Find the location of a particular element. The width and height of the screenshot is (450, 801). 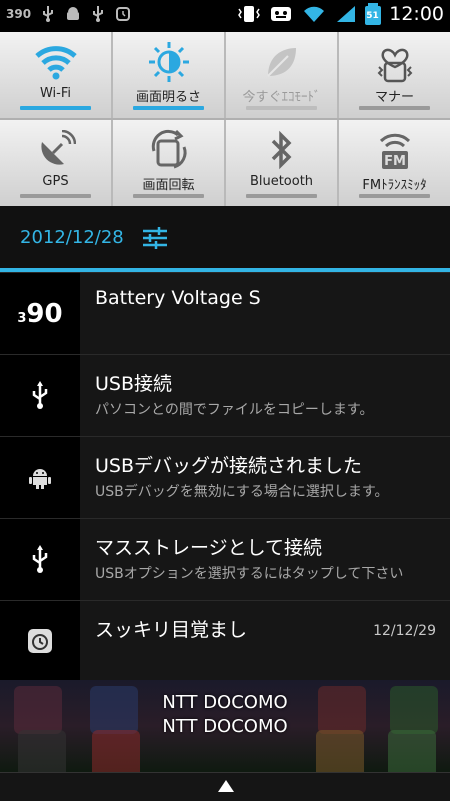

status-left-icons: 390 is located at coordinates (68, 14).